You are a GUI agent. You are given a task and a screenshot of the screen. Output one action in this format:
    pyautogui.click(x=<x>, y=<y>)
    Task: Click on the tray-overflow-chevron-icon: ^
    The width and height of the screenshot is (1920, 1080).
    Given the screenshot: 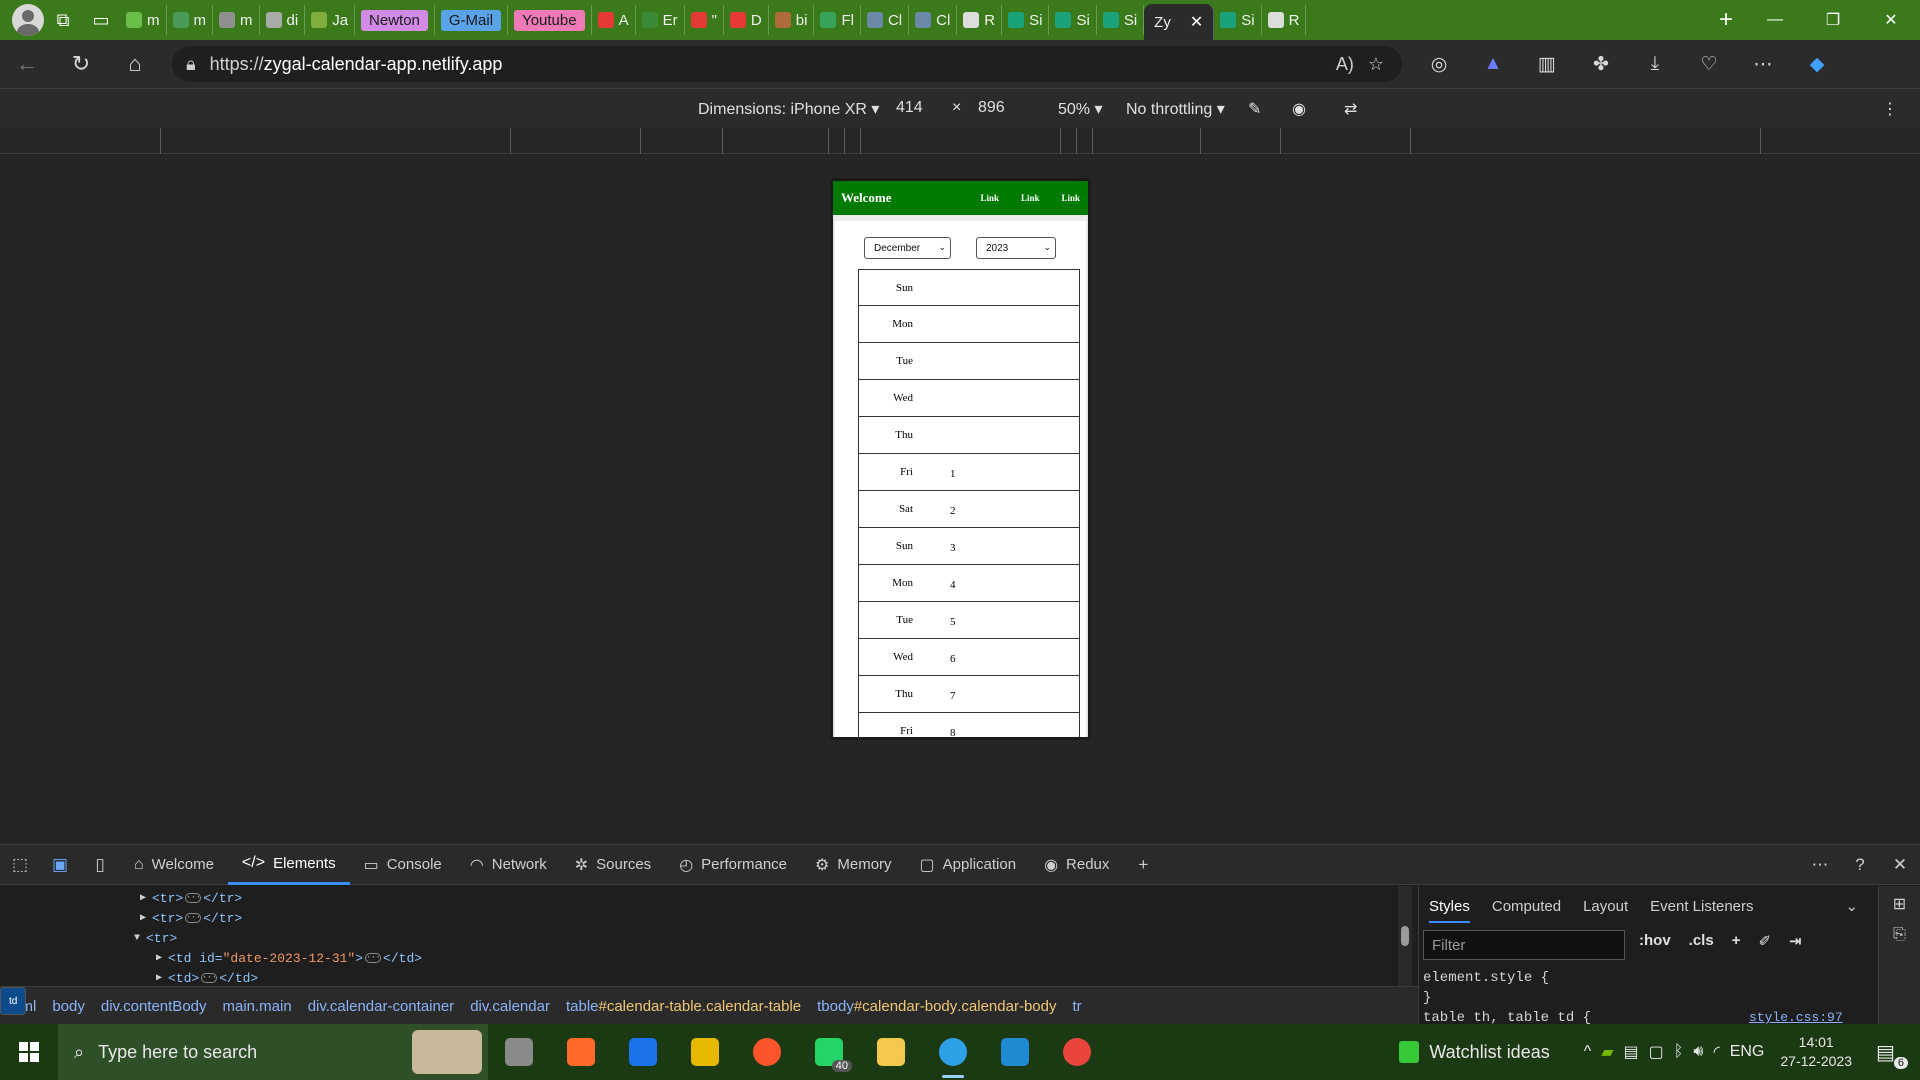 What is the action you would take?
    pyautogui.click(x=1588, y=1052)
    